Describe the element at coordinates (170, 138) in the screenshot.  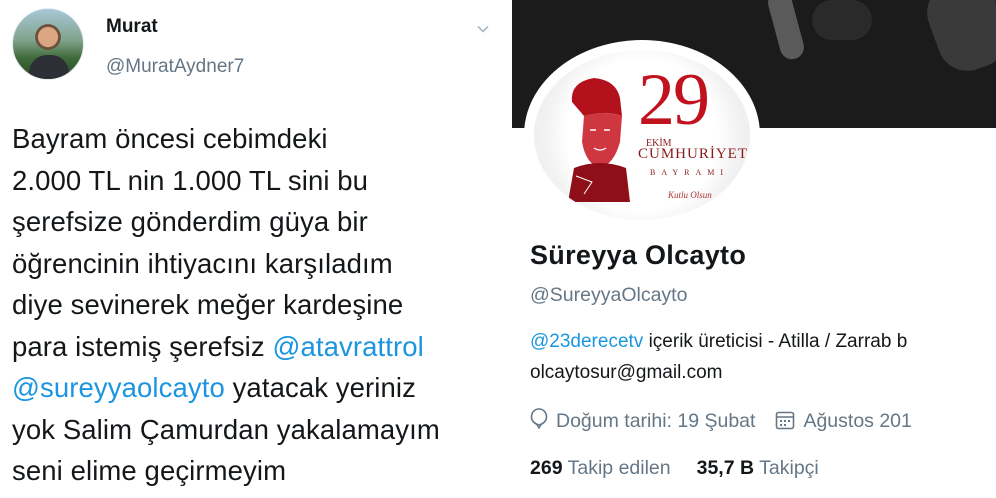
I see `tweet-line: Bayram öncesi cebimdeki` at that location.